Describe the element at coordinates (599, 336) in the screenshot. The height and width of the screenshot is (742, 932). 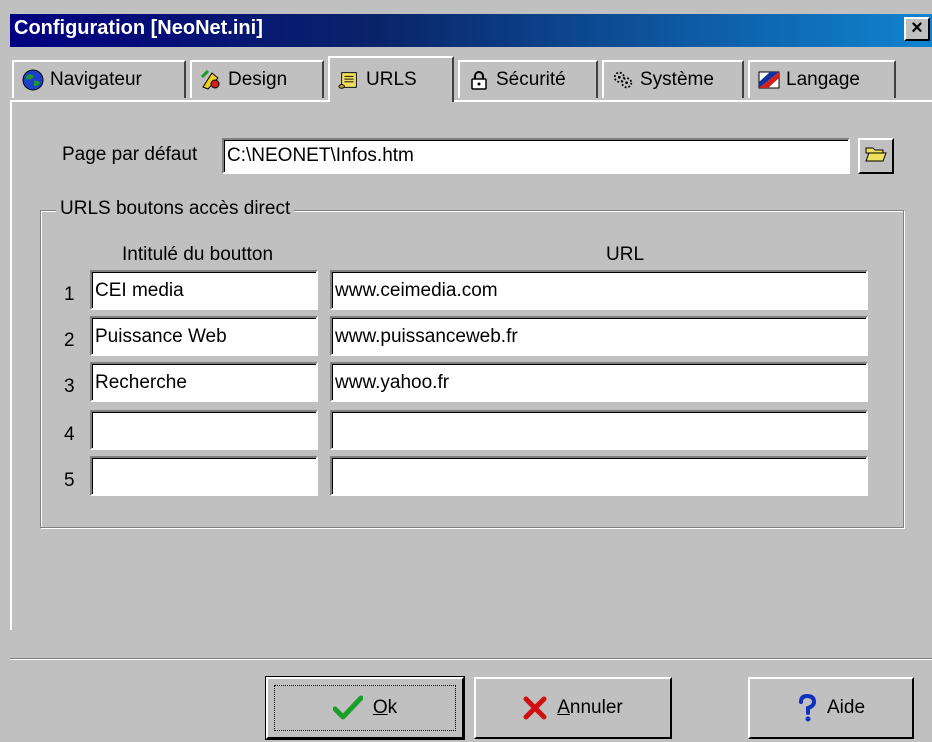
I see `url-input: www.puissanceweb.fr` at that location.